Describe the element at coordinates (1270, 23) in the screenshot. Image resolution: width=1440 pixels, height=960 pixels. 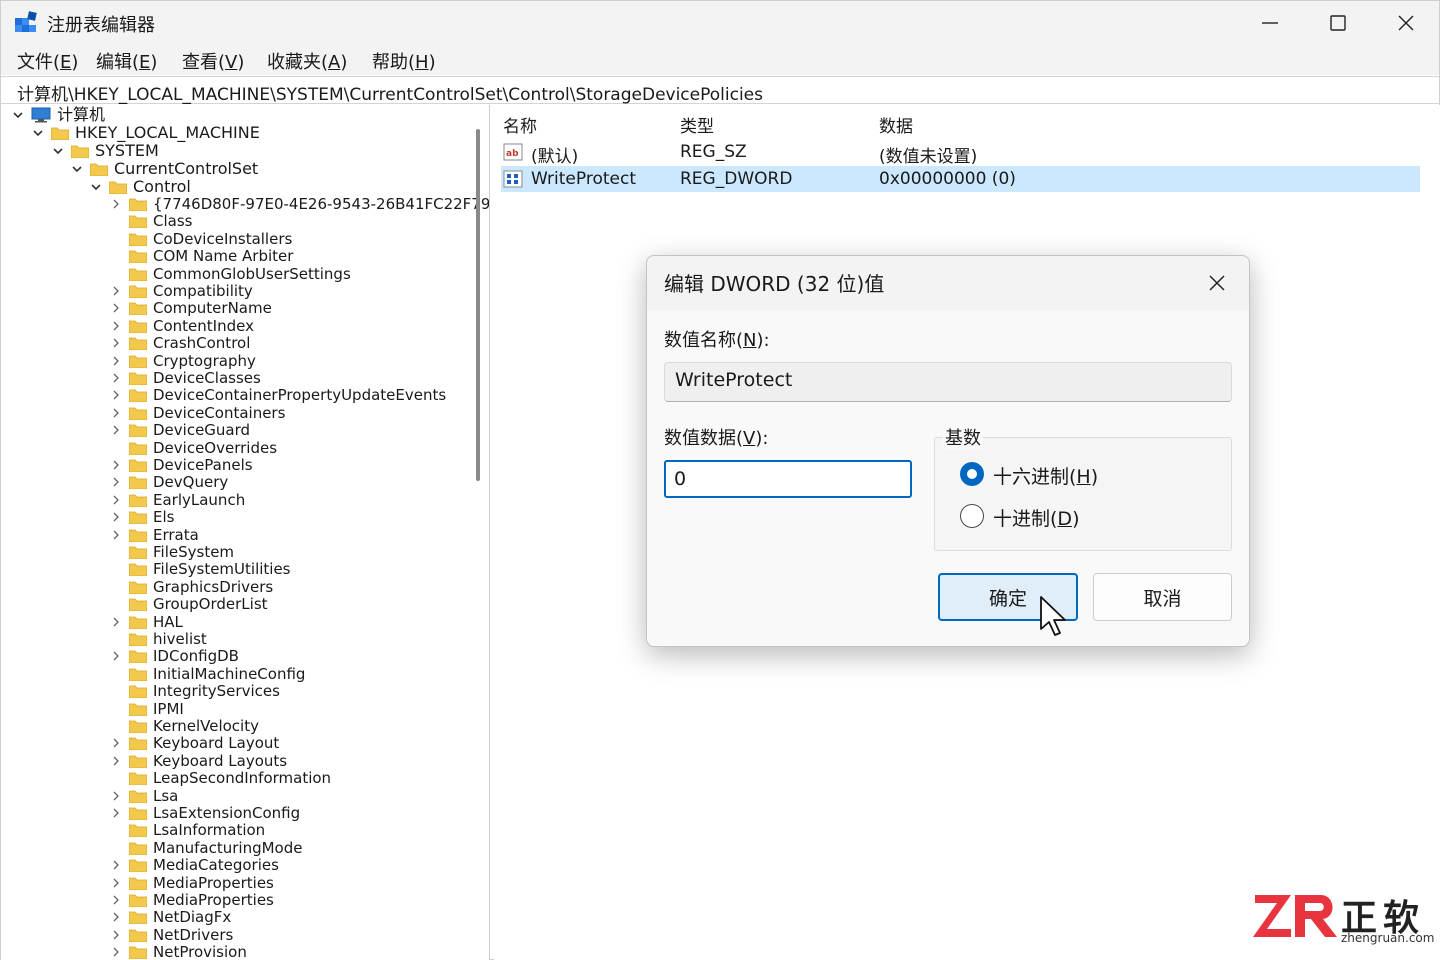
I see `minimize-button` at that location.